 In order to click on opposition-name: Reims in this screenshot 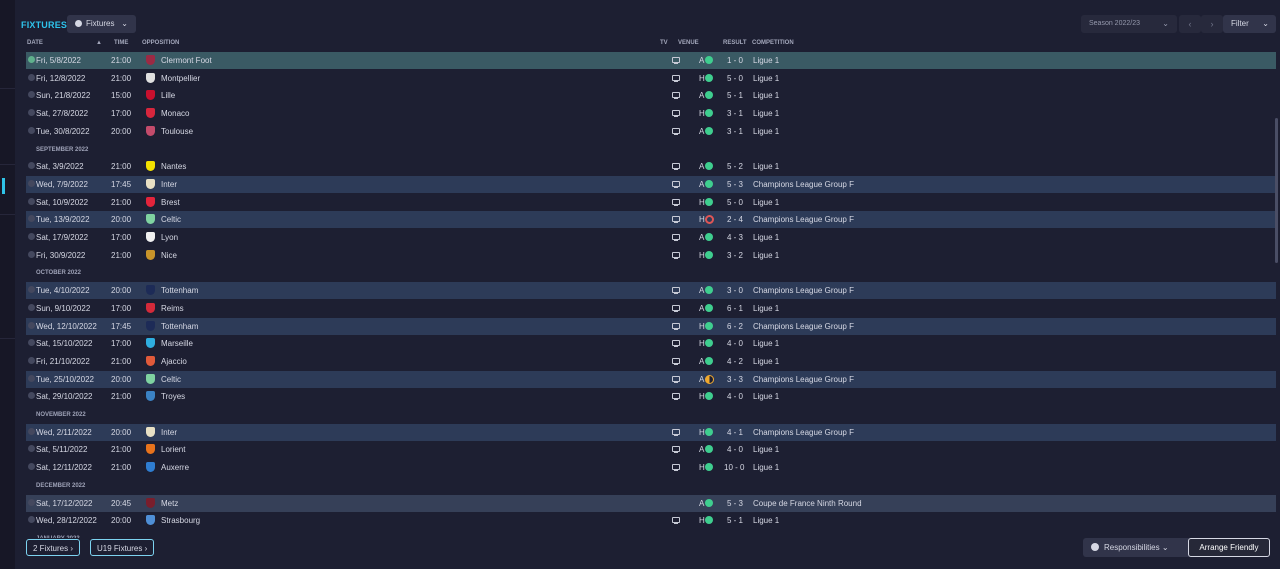, I will do `click(172, 308)`.